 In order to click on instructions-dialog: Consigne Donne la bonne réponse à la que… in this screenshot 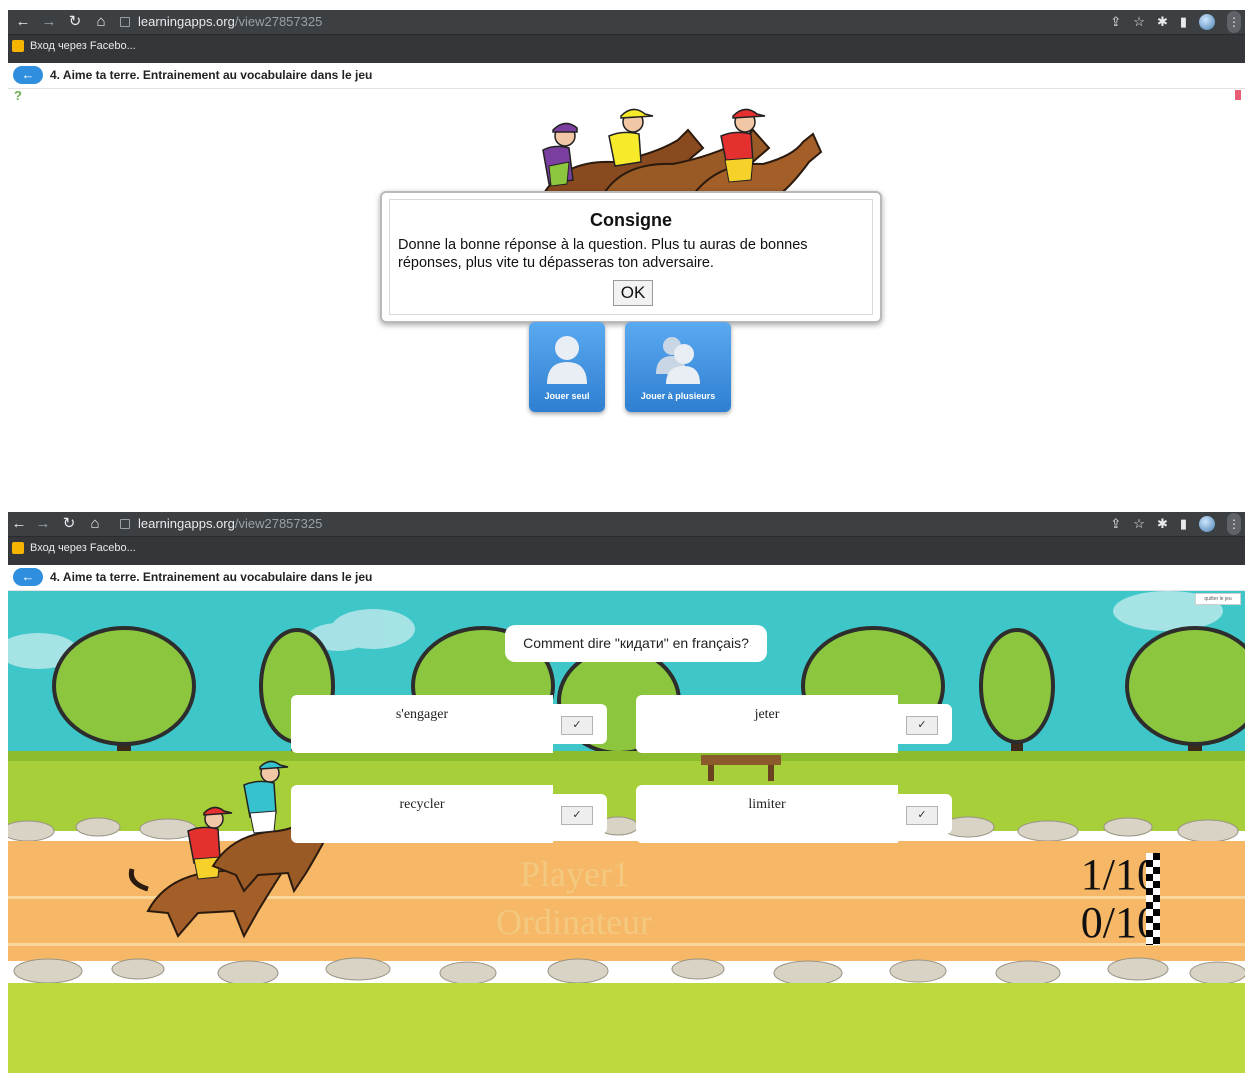, I will do `click(631, 257)`.